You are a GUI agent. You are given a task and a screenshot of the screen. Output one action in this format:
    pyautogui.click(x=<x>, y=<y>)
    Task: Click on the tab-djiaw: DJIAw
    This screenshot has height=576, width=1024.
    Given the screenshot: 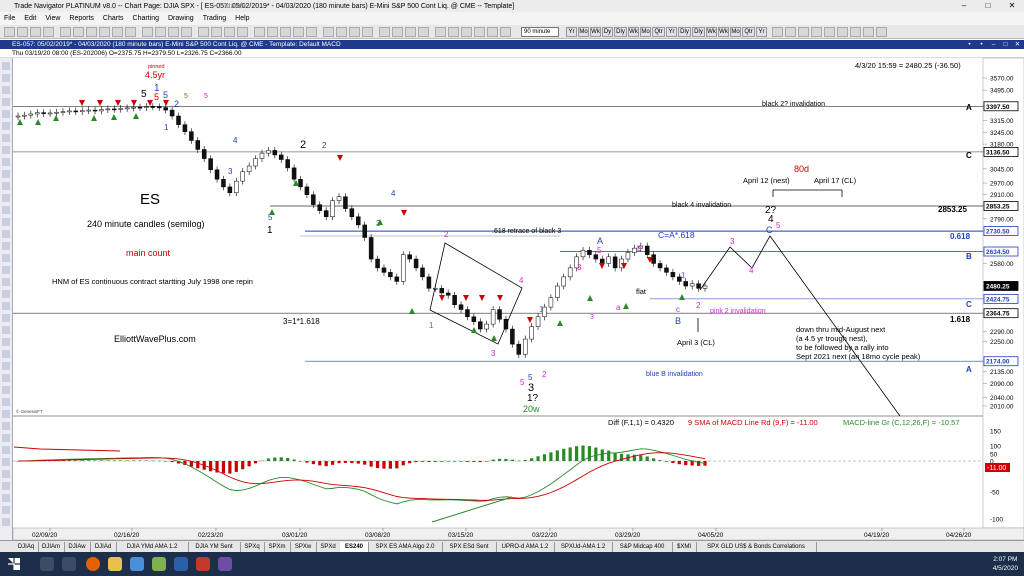 What is the action you would take?
    pyautogui.click(x=77, y=547)
    